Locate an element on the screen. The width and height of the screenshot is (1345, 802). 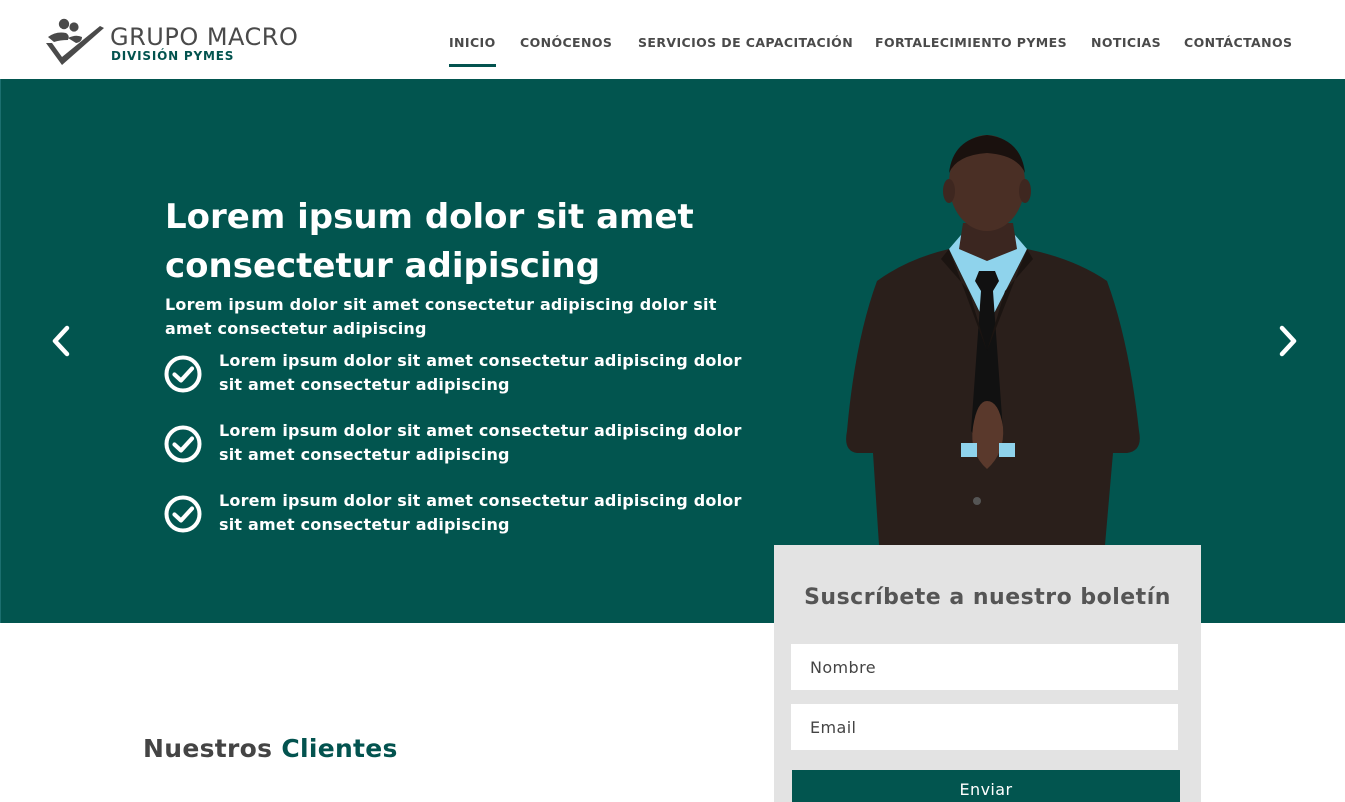
newsletter-title: Suscríbete a nuestro boletín is located at coordinates (987, 597).